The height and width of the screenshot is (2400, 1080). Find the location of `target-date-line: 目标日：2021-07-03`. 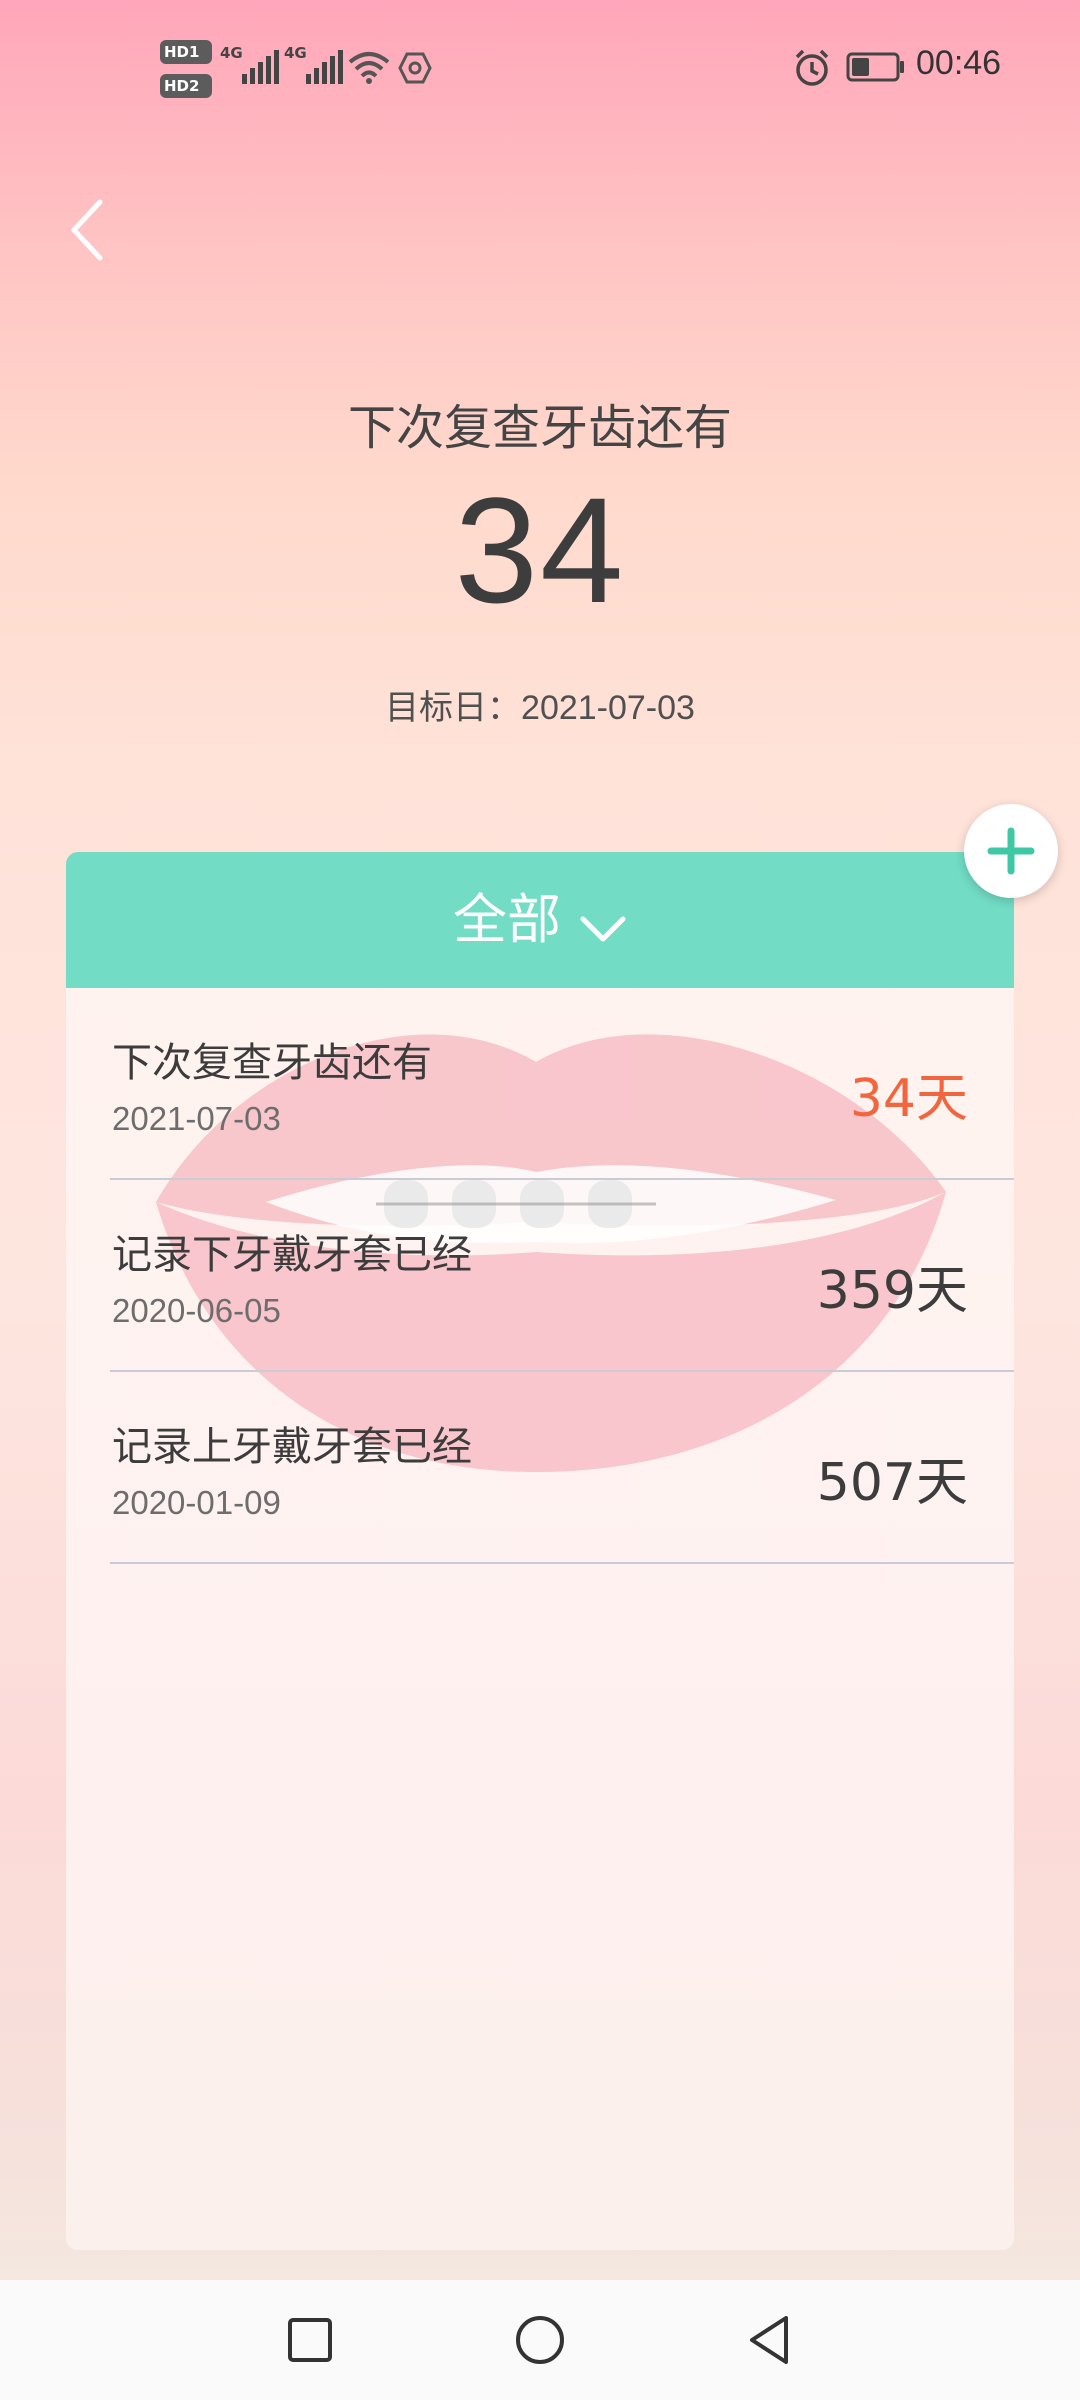

target-date-line: 目标日：2021-07-03 is located at coordinates (540, 704).